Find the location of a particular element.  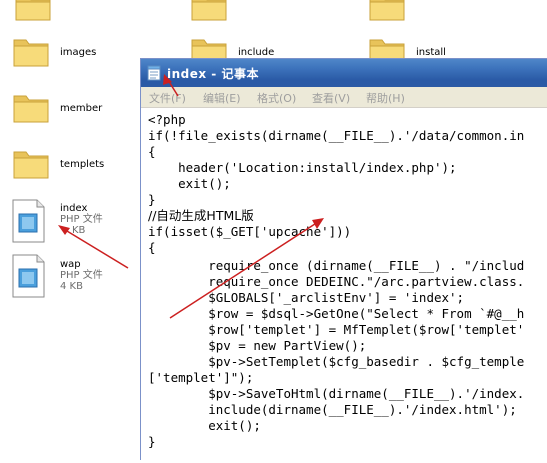

window-title: index - 记事本 is located at coordinates (213, 74).